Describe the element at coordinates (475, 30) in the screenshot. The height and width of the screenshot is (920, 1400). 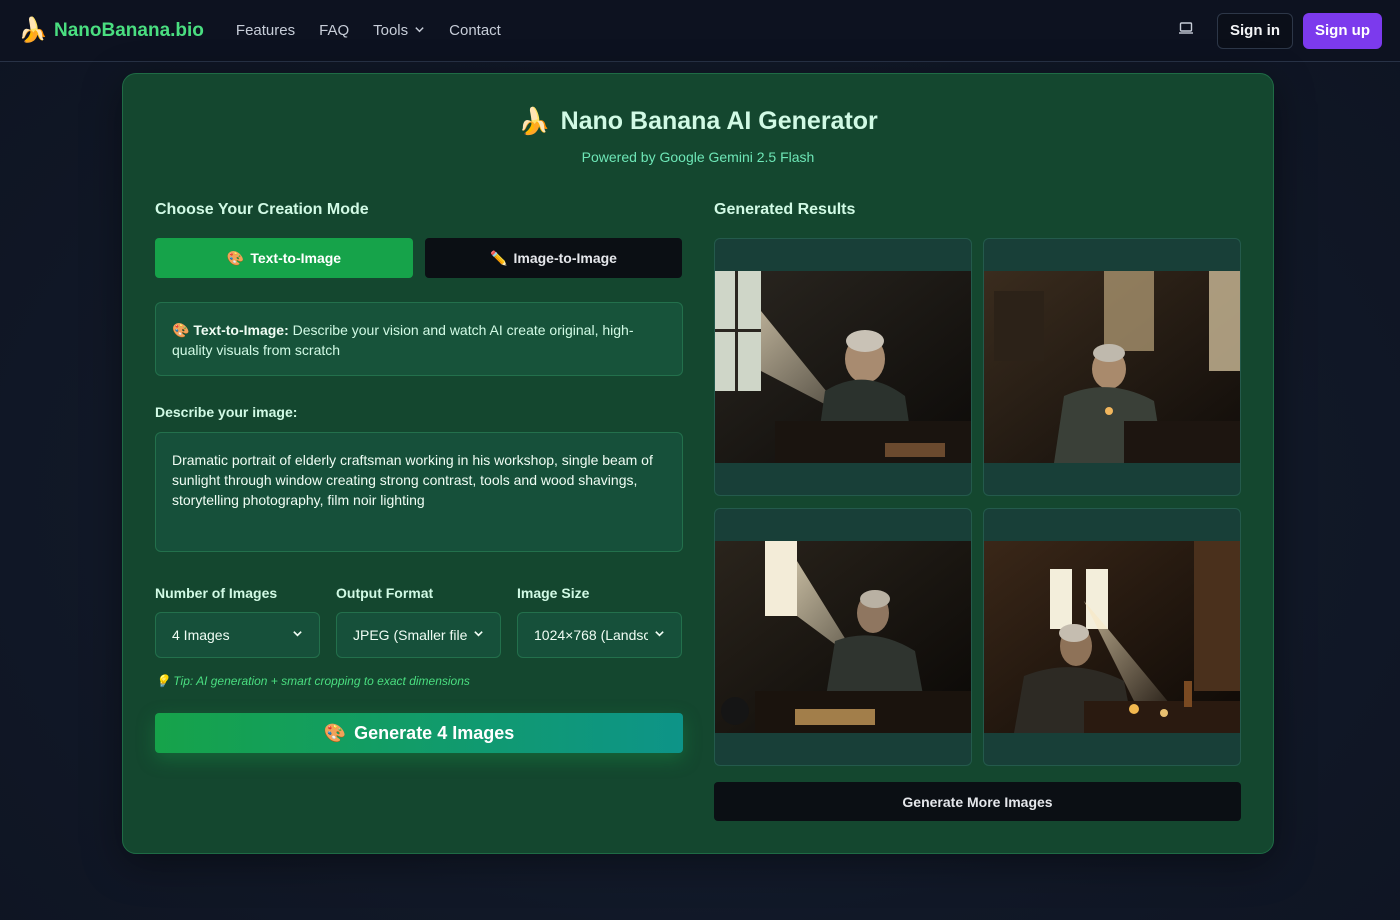
I see `nav-link-contact: Contact` at that location.